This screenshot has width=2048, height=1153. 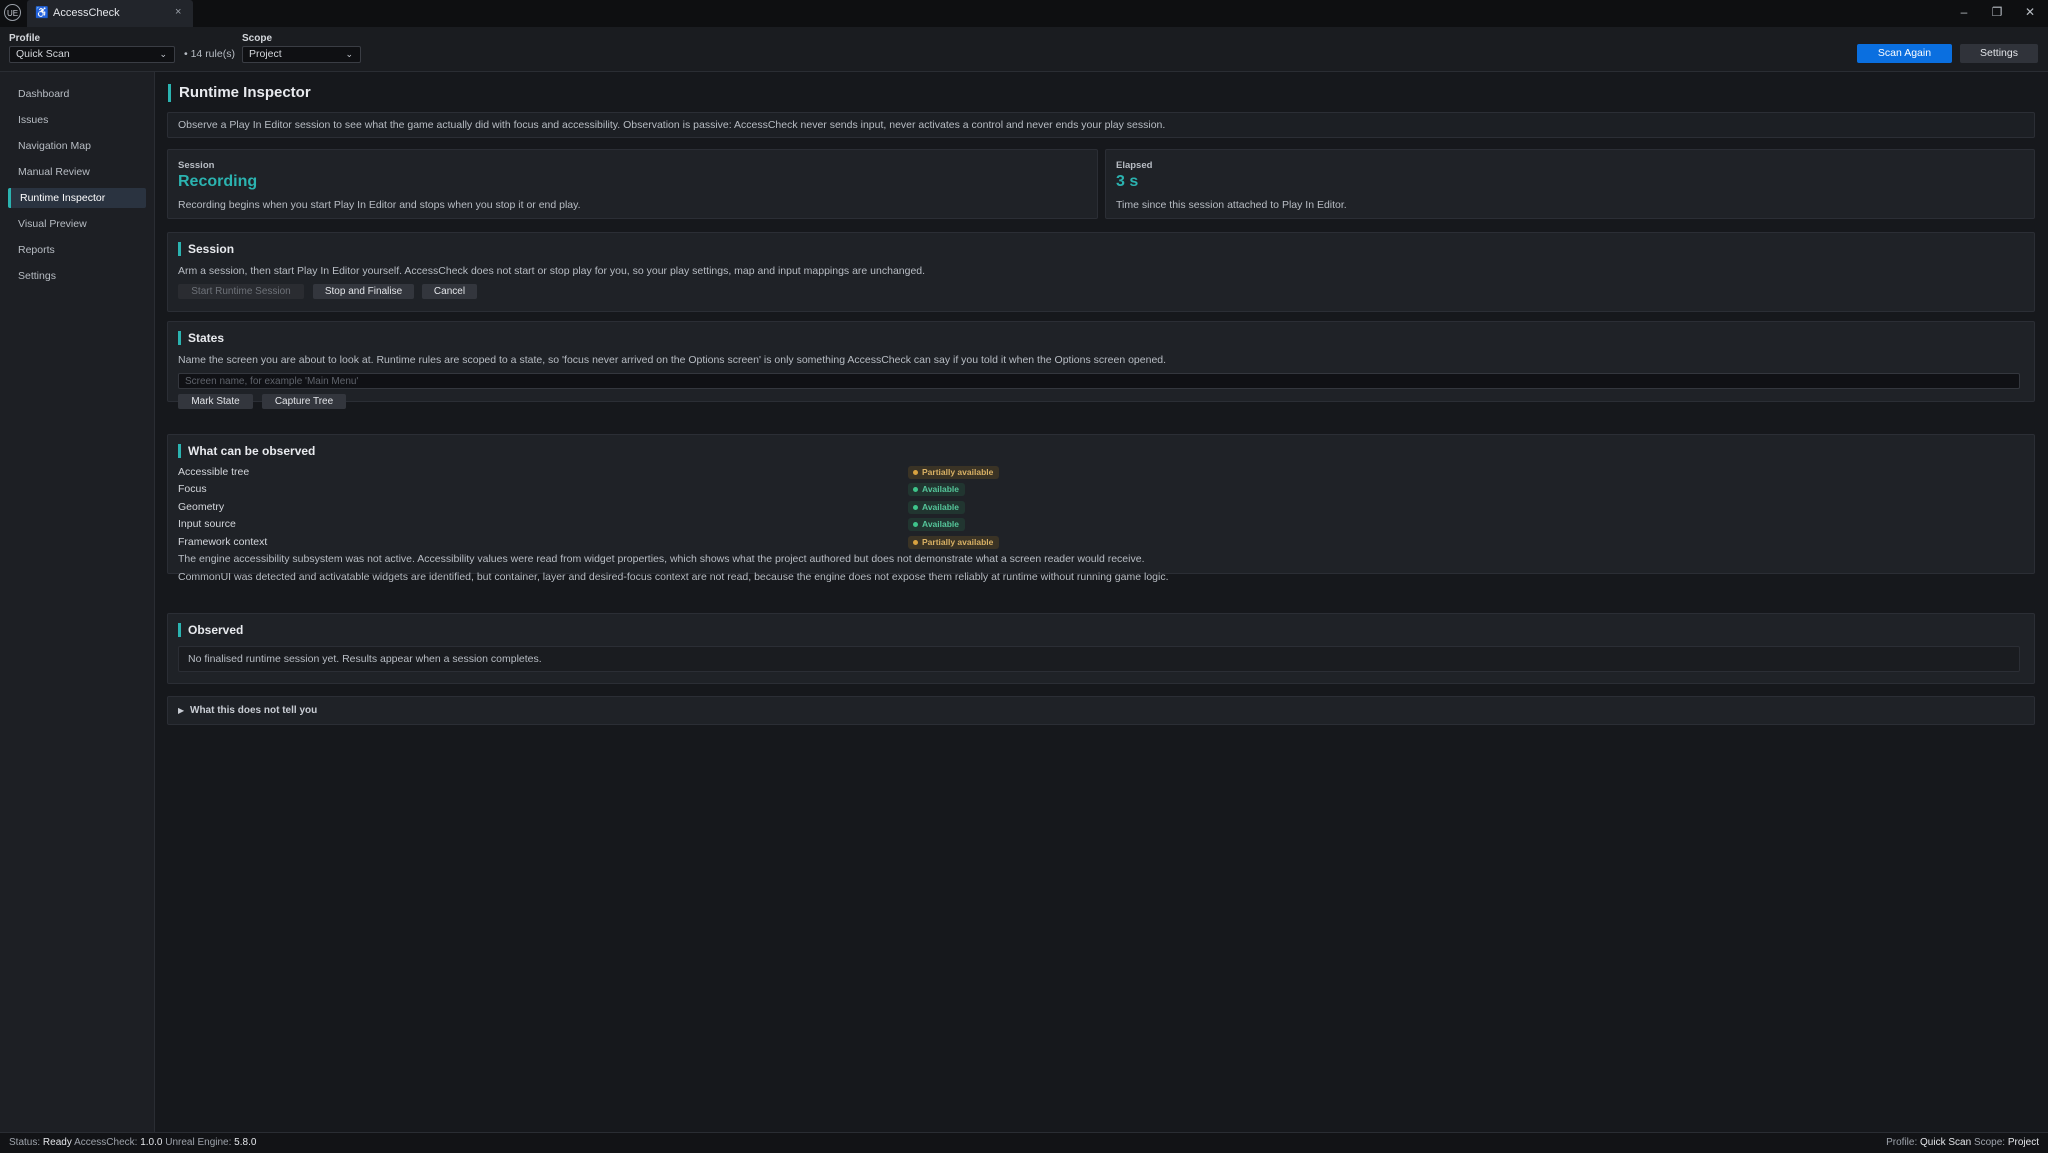 What do you see at coordinates (92, 54) in the screenshot?
I see `profile-select: Quick Scan ⌄` at bounding box center [92, 54].